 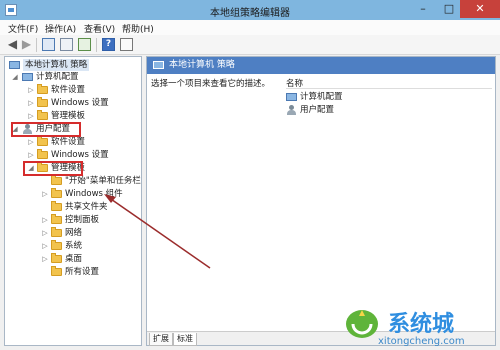 What do you see at coordinates (362, 324) in the screenshot?
I see `watermark-logo-icon` at bounding box center [362, 324].